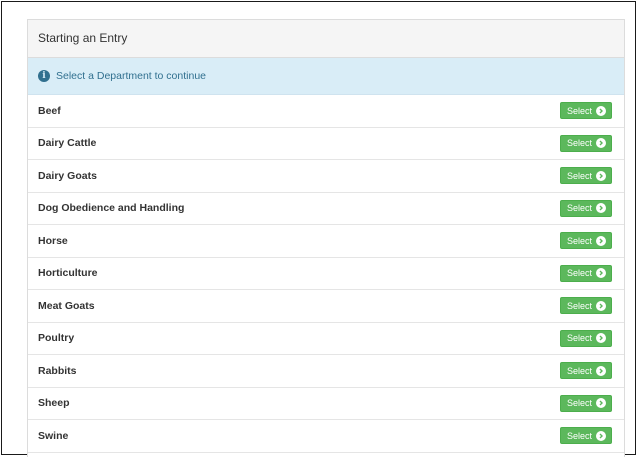  What do you see at coordinates (66, 305) in the screenshot?
I see `department-name: Meat Goats` at bounding box center [66, 305].